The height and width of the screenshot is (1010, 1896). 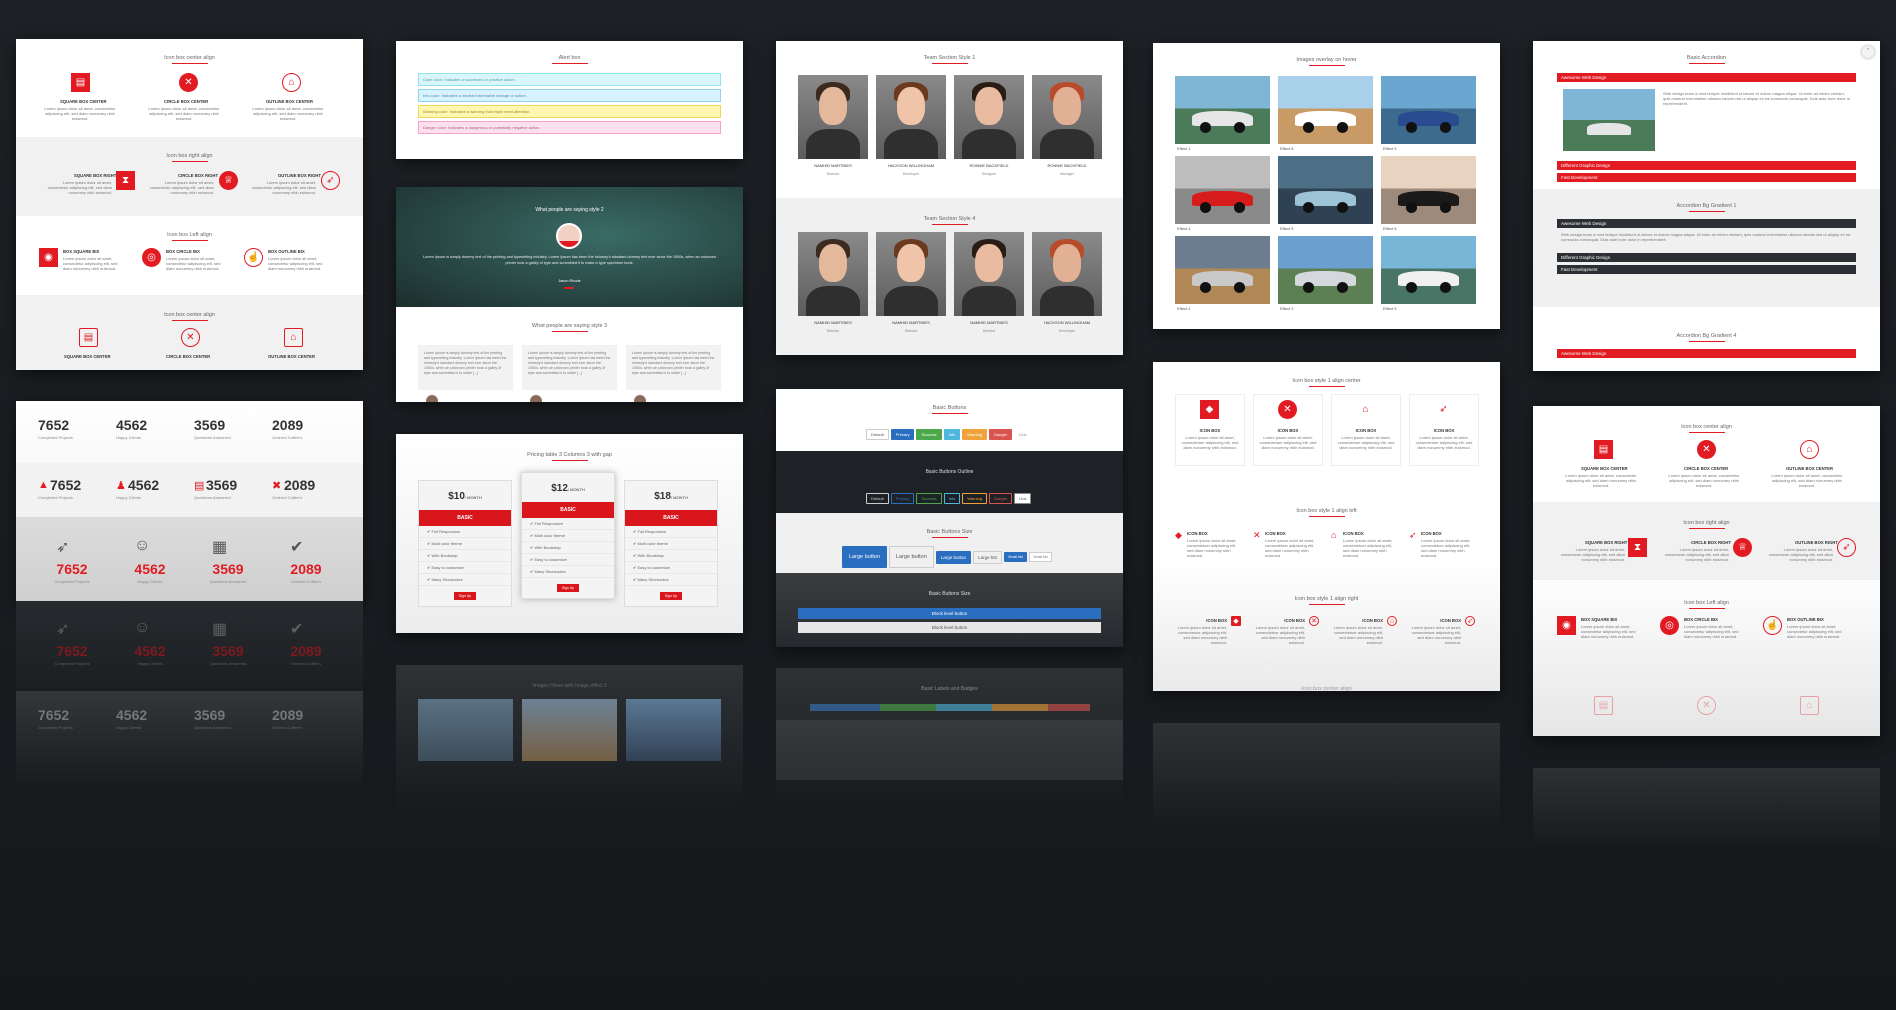 I want to click on bank-icon: ⌂, so click(x=1334, y=535).